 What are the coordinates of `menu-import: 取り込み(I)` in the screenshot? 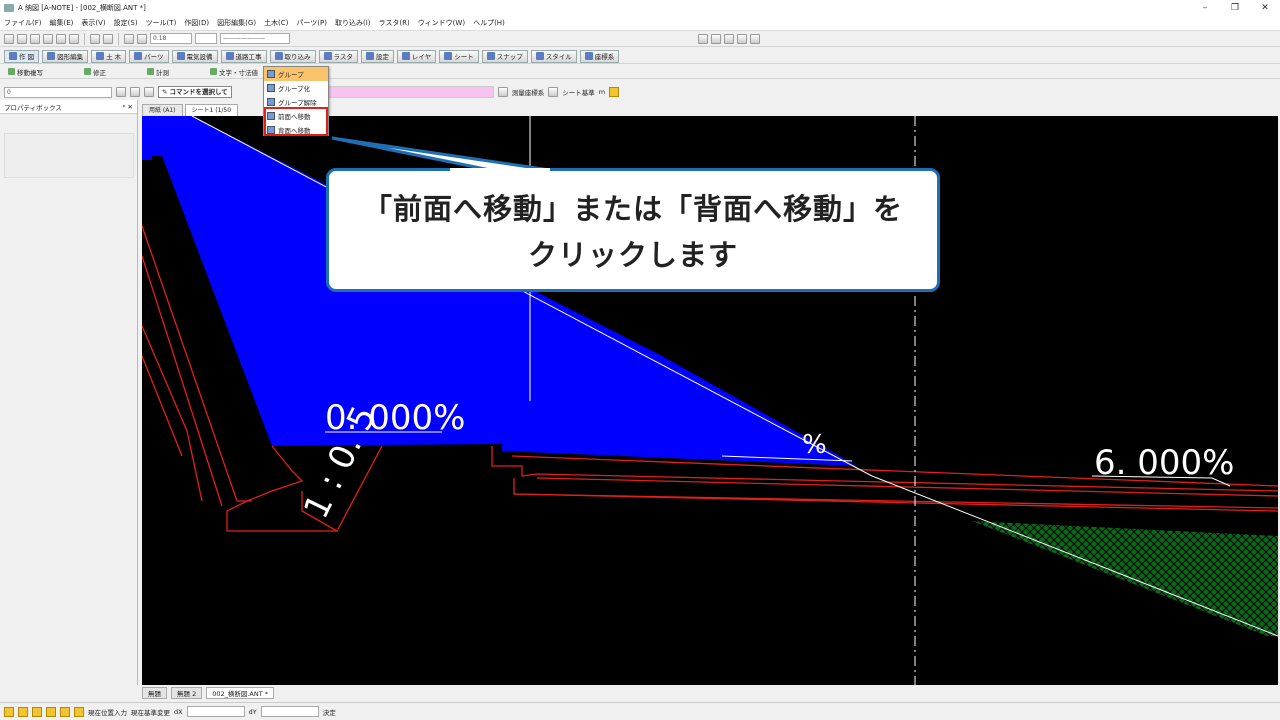 It's located at (353, 23).